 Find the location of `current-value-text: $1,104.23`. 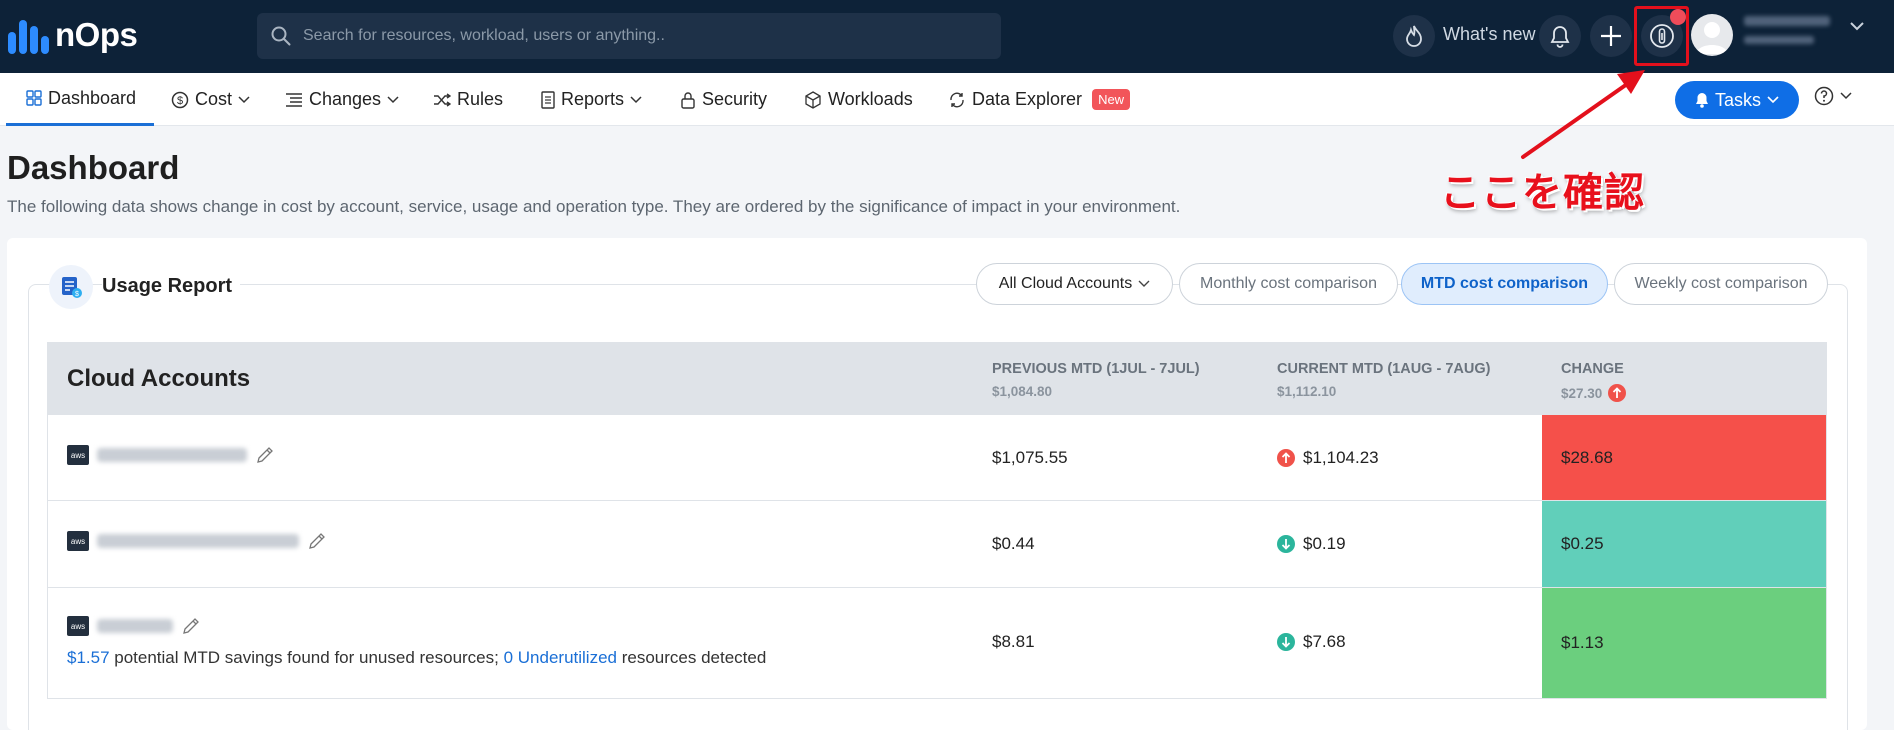

current-value-text: $1,104.23 is located at coordinates (1341, 457).